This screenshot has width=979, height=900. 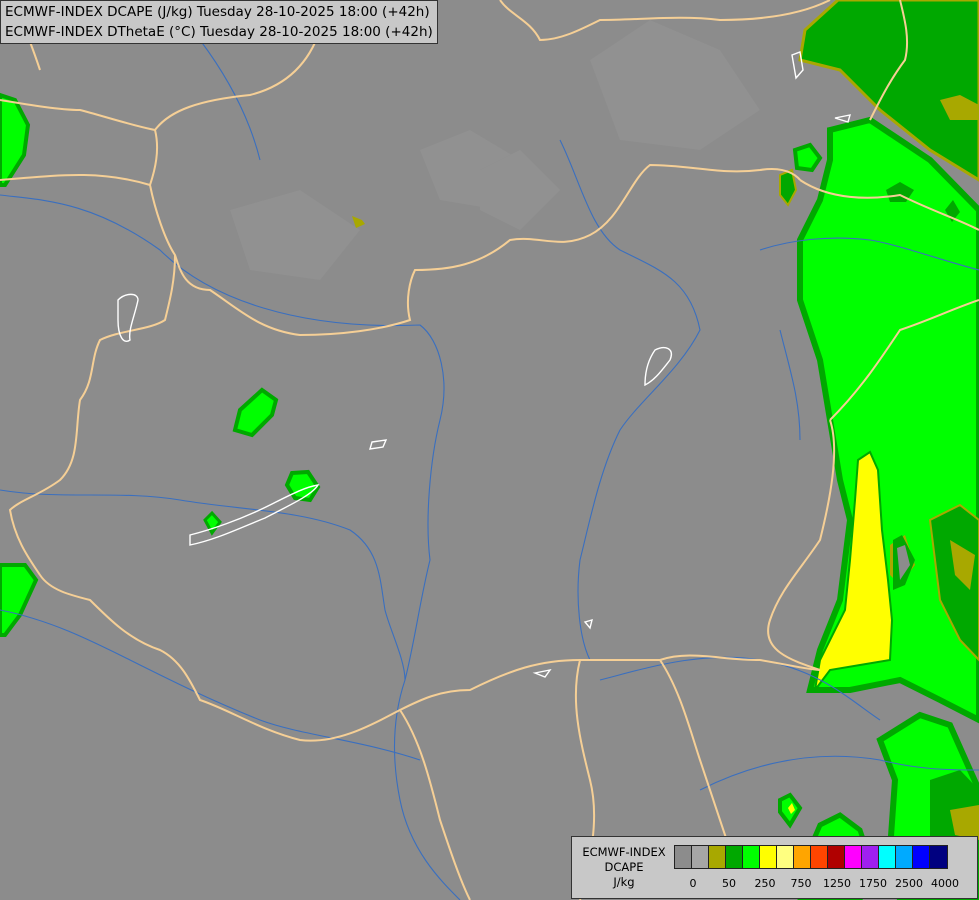 What do you see at coordinates (765, 883) in the screenshot?
I see `legend-tick-label: 250` at bounding box center [765, 883].